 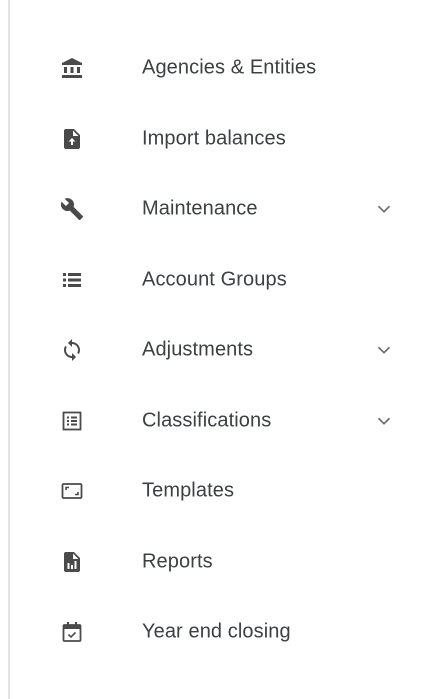 What do you see at coordinates (72, 562) in the screenshot?
I see `file-chart-icon` at bounding box center [72, 562].